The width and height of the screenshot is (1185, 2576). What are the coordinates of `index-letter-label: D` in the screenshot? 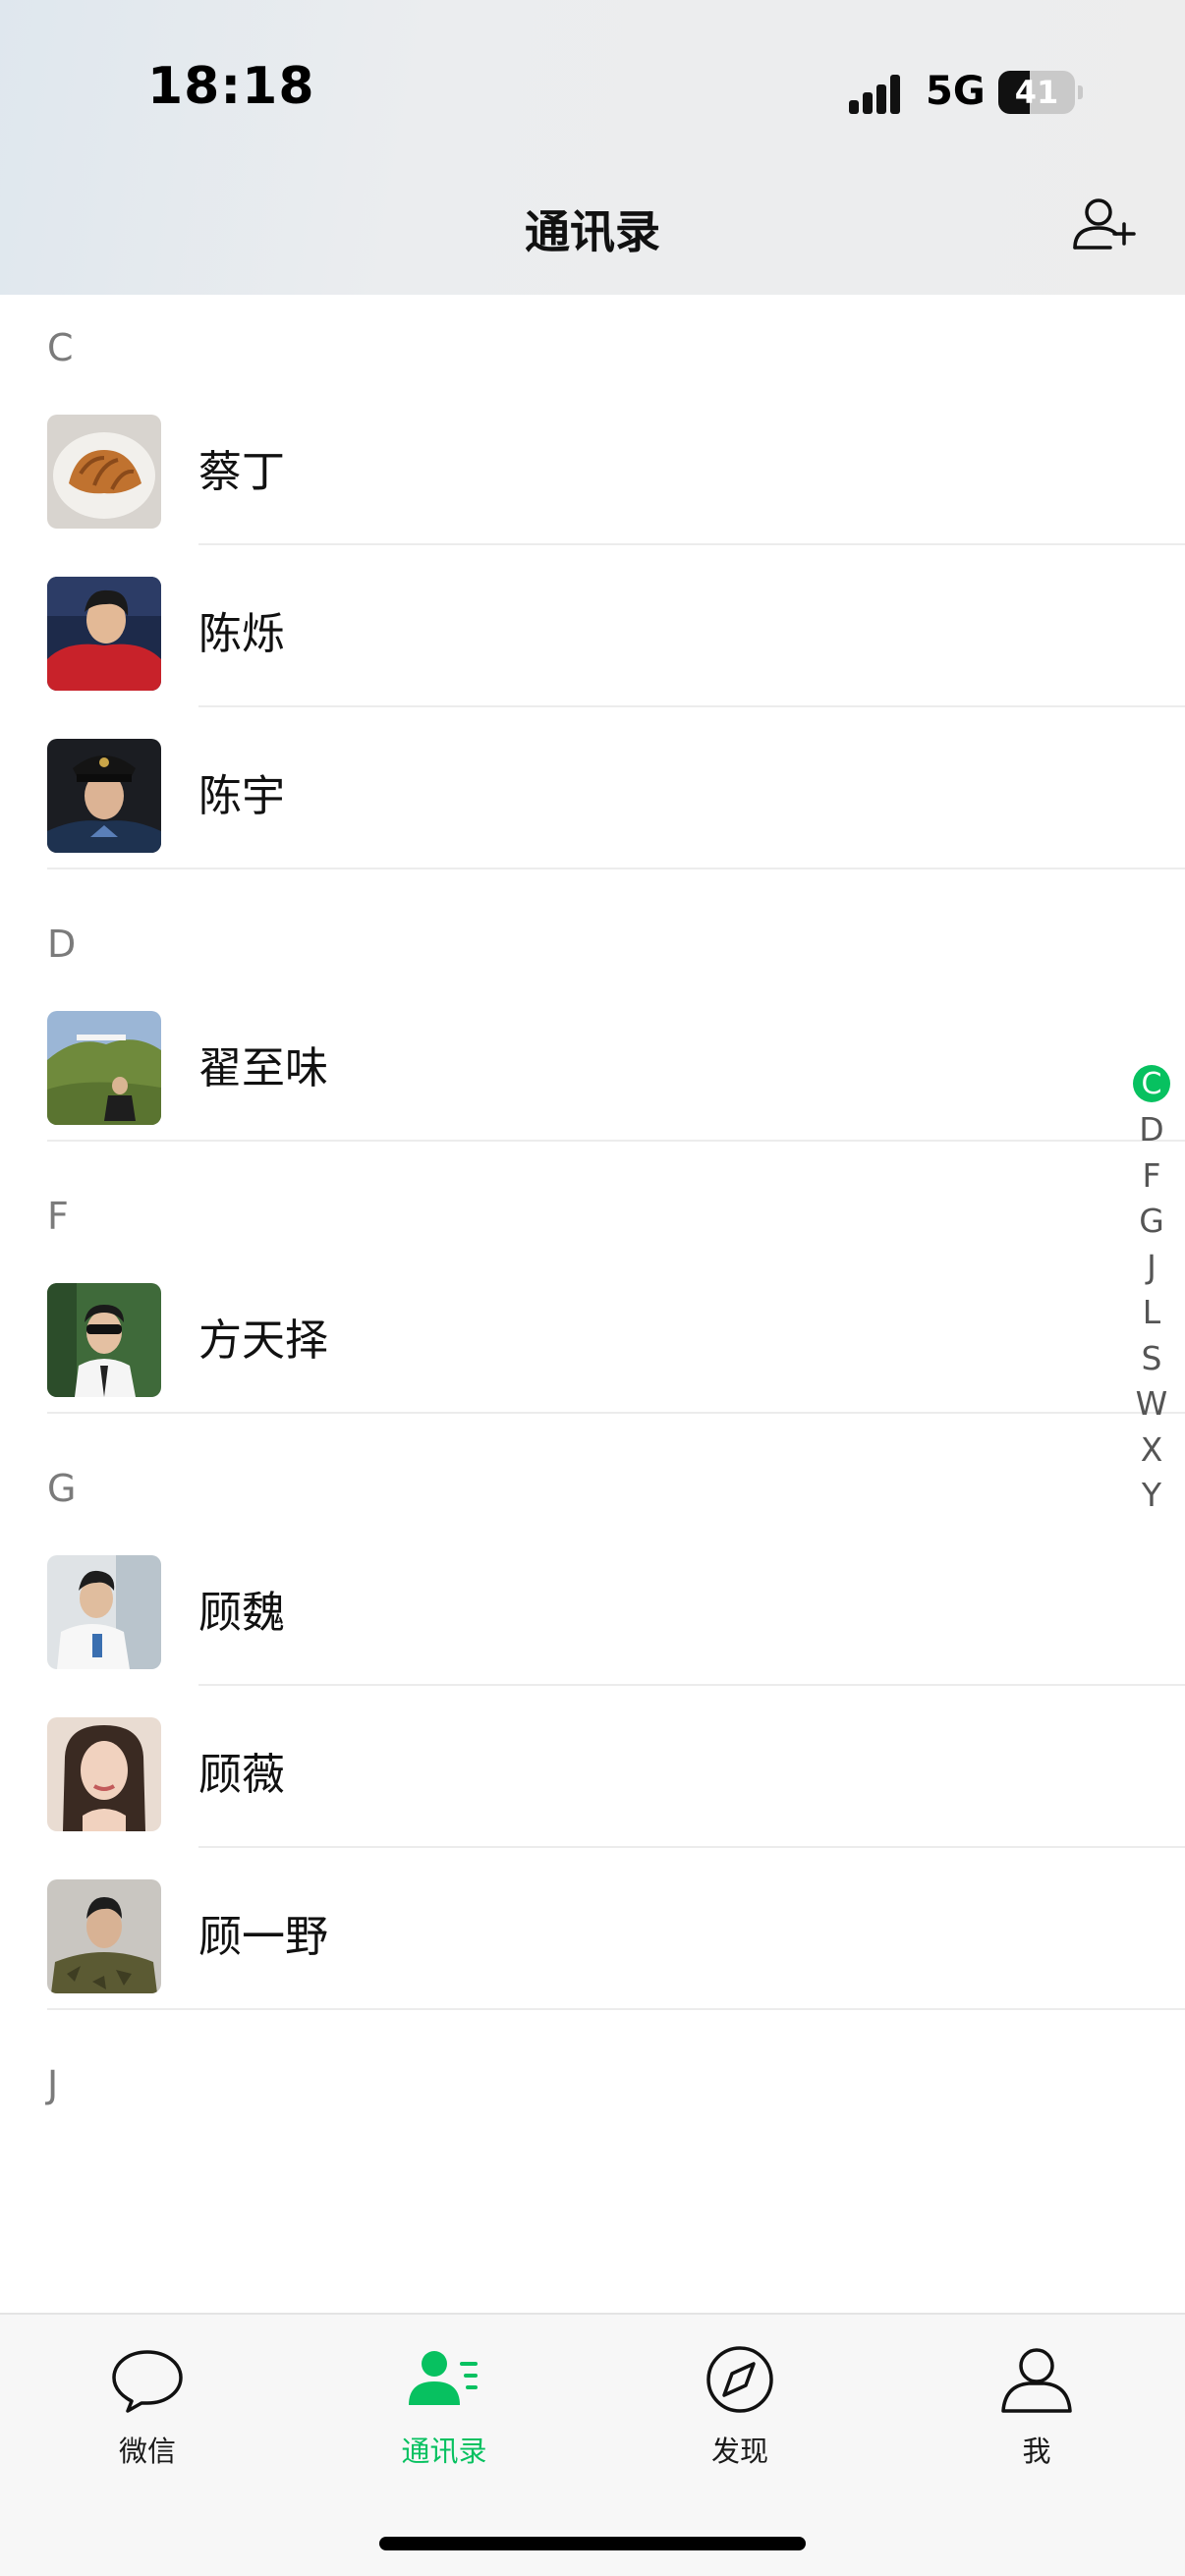 It's located at (1151, 1129).